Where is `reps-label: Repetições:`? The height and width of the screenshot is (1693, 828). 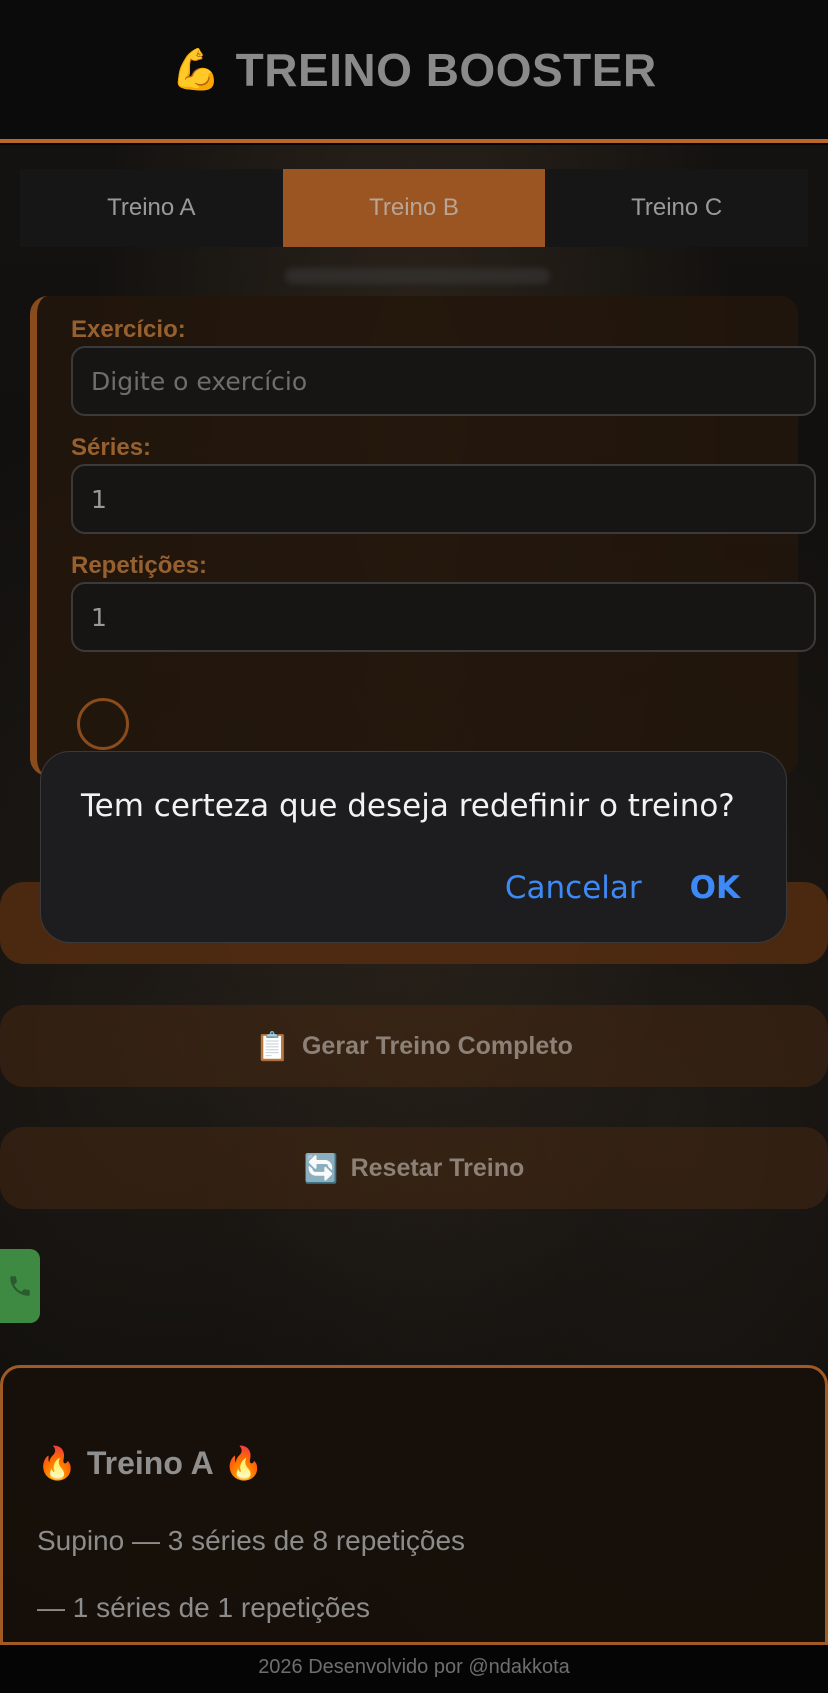
reps-label: Repetições: is located at coordinates (139, 565).